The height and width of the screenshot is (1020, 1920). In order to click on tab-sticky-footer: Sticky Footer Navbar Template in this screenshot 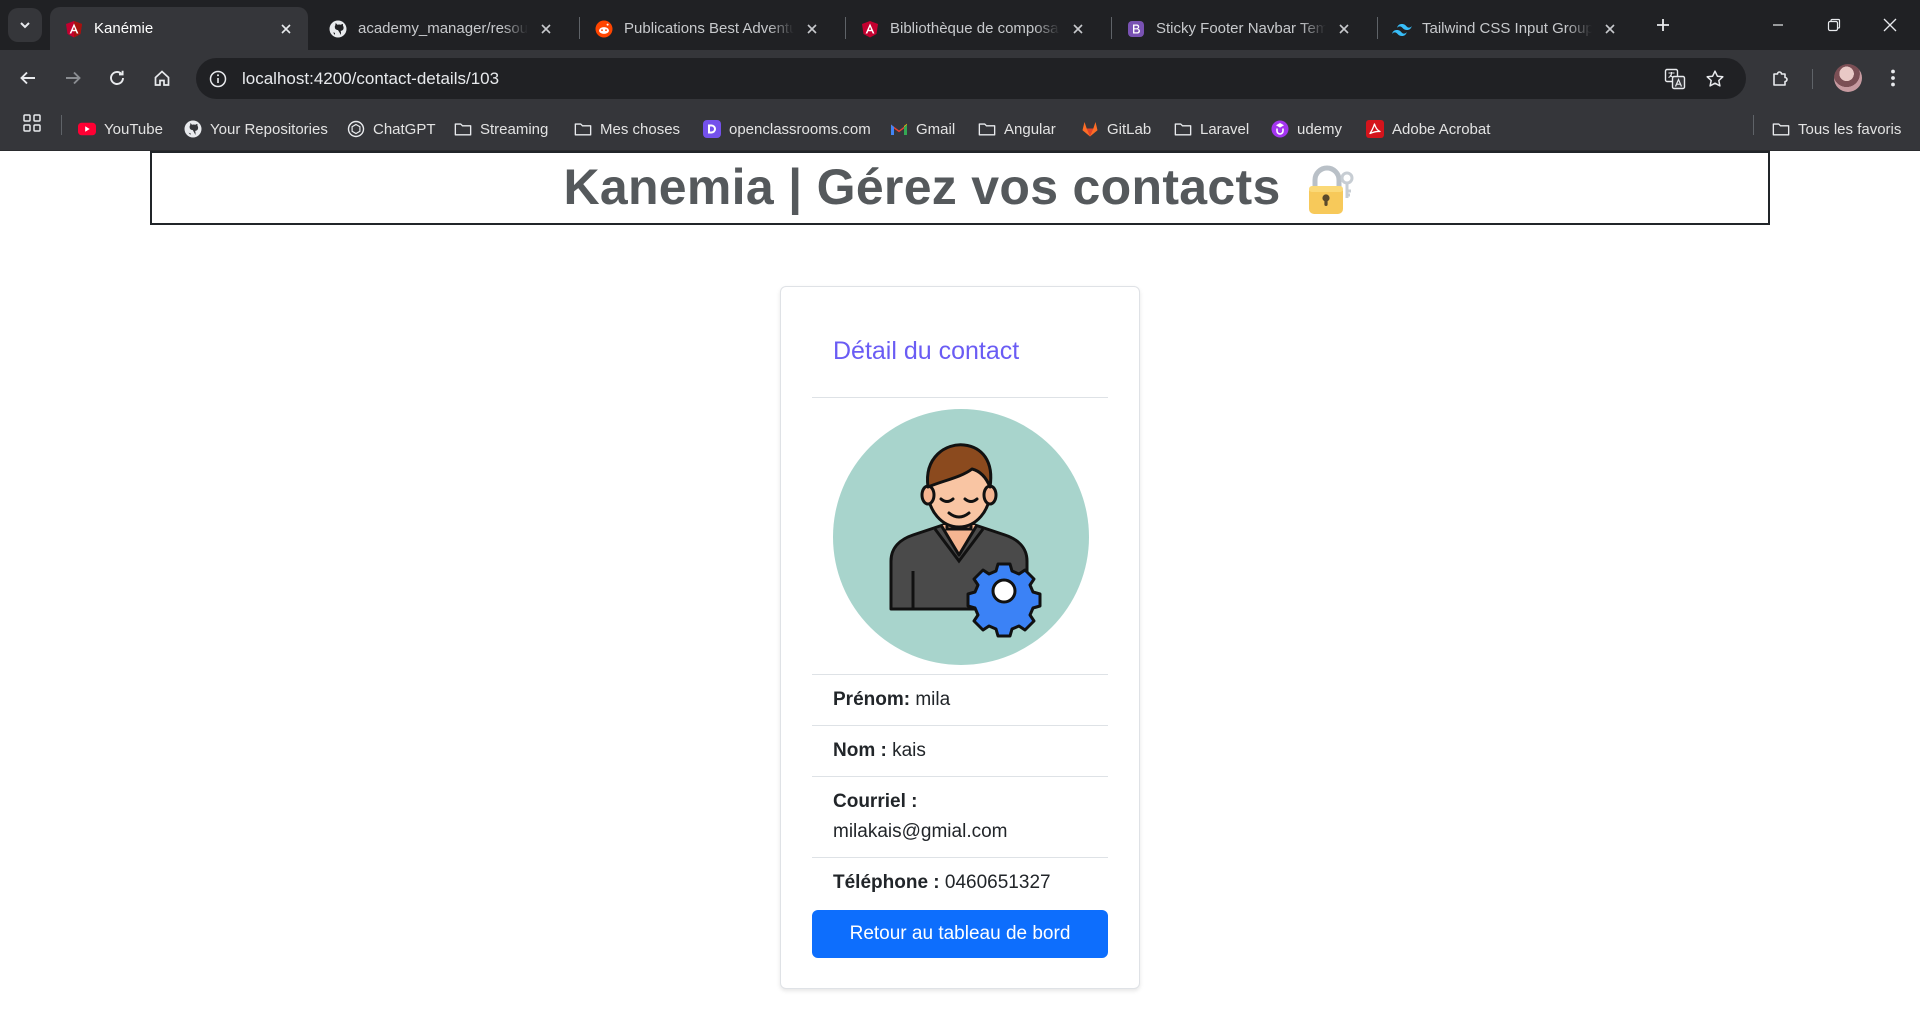, I will do `click(1239, 28)`.